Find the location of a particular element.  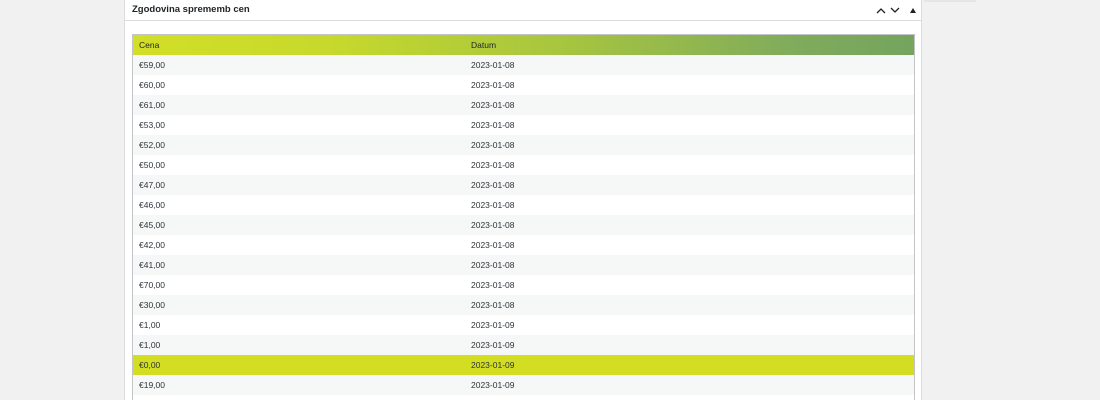

price-cell: €53,00 is located at coordinates (152, 125).